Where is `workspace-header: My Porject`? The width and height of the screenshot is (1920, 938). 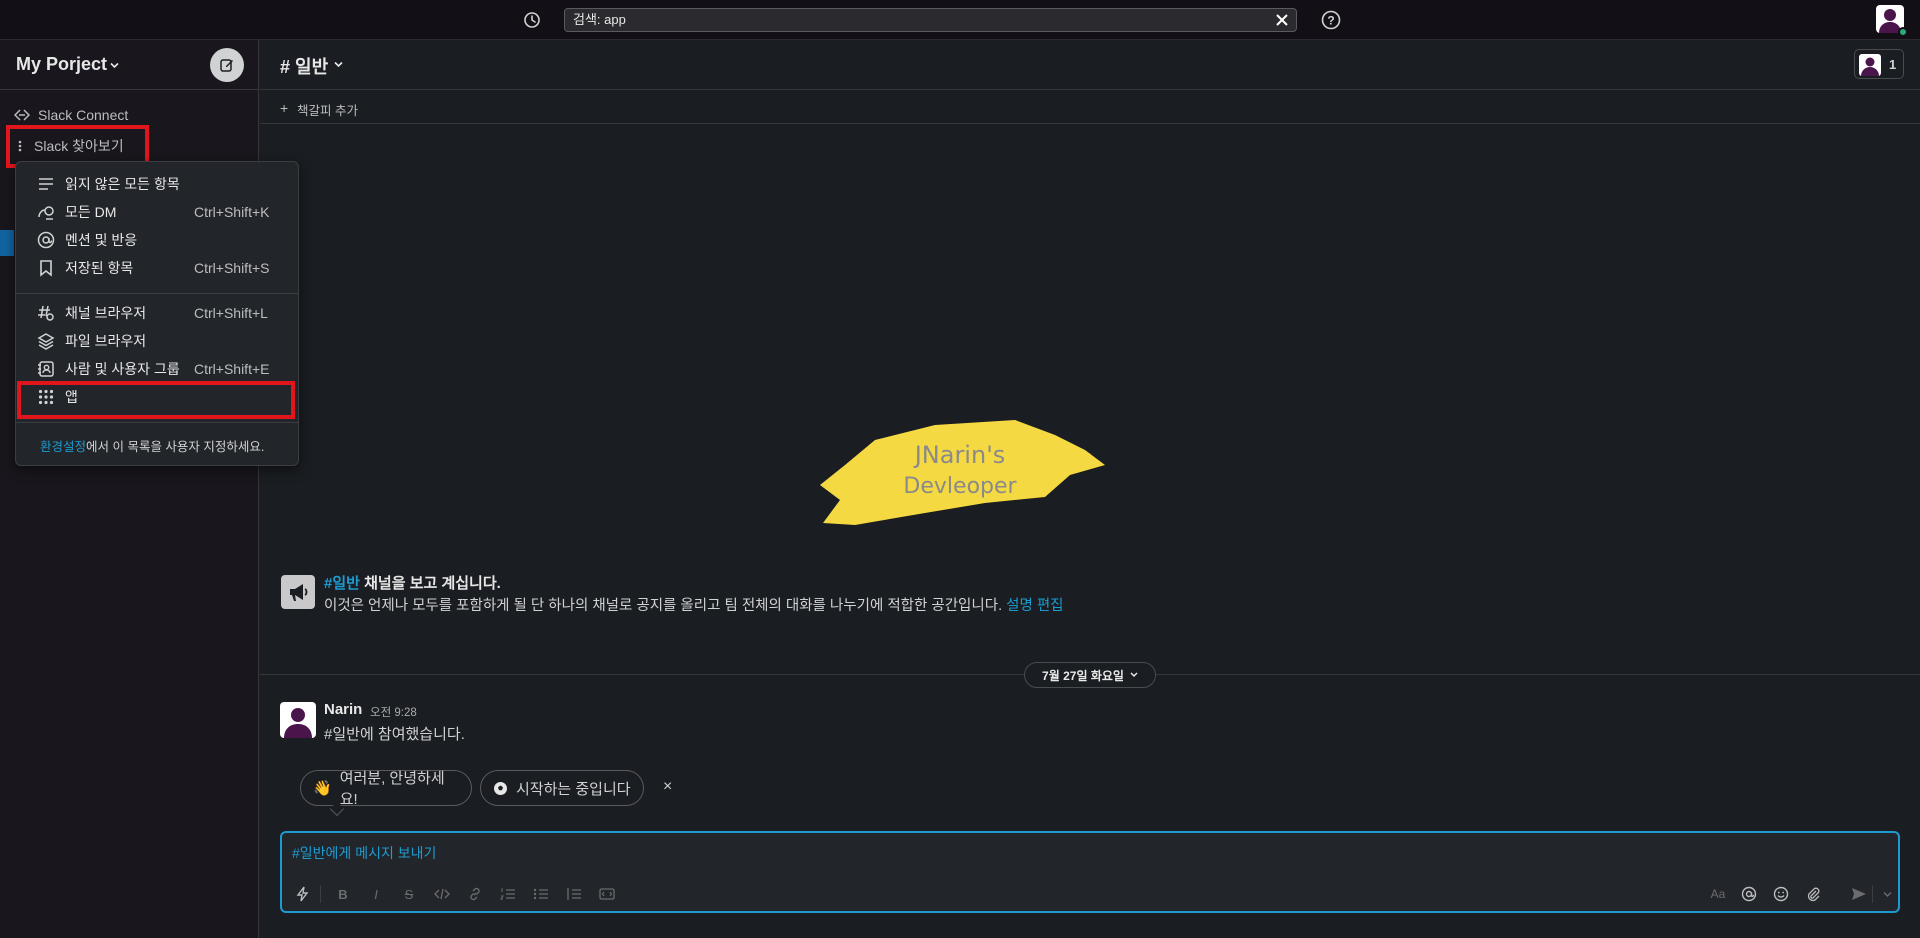 workspace-header: My Porject is located at coordinates (129, 65).